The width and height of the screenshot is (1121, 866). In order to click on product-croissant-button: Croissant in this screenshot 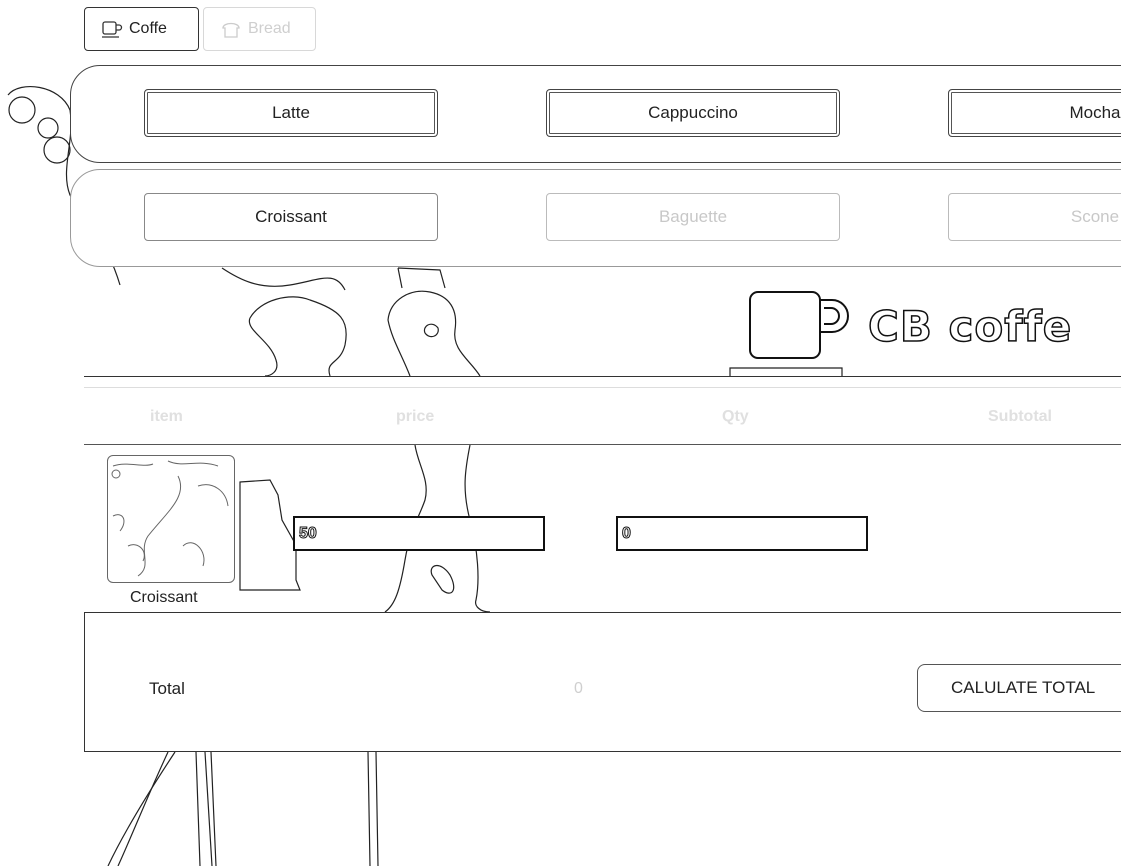, I will do `click(291, 217)`.